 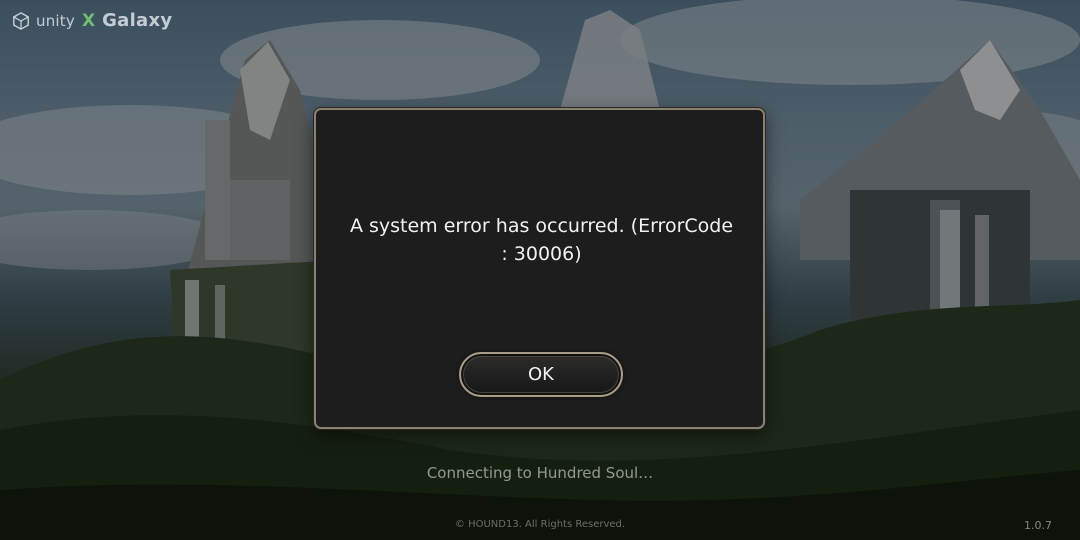 I want to click on ok-button: OK, so click(x=541, y=374).